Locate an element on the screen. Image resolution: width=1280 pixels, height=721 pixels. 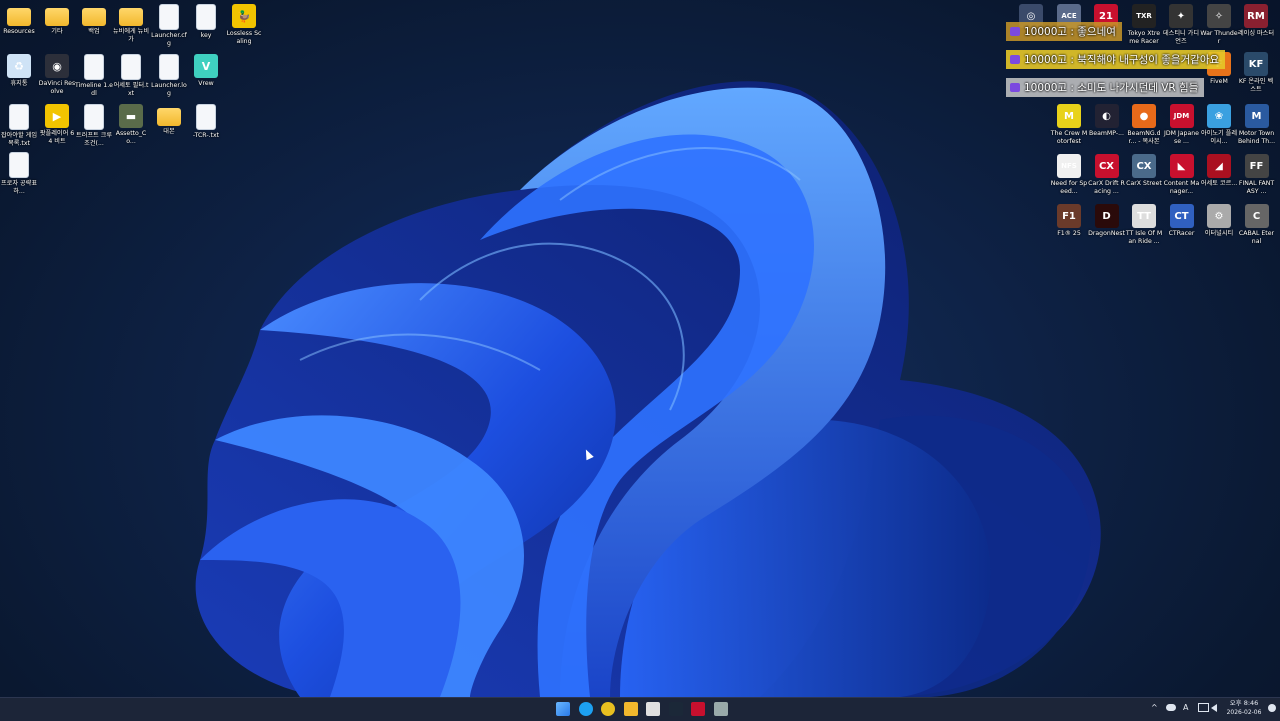
desktop-icon-label: key is located at coordinates (206, 35).